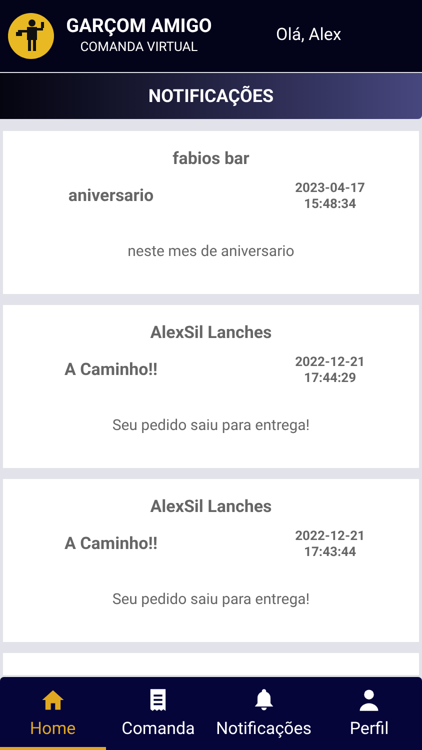 The image size is (422, 750). I want to click on nav-tab: Comanda, so click(158, 713).